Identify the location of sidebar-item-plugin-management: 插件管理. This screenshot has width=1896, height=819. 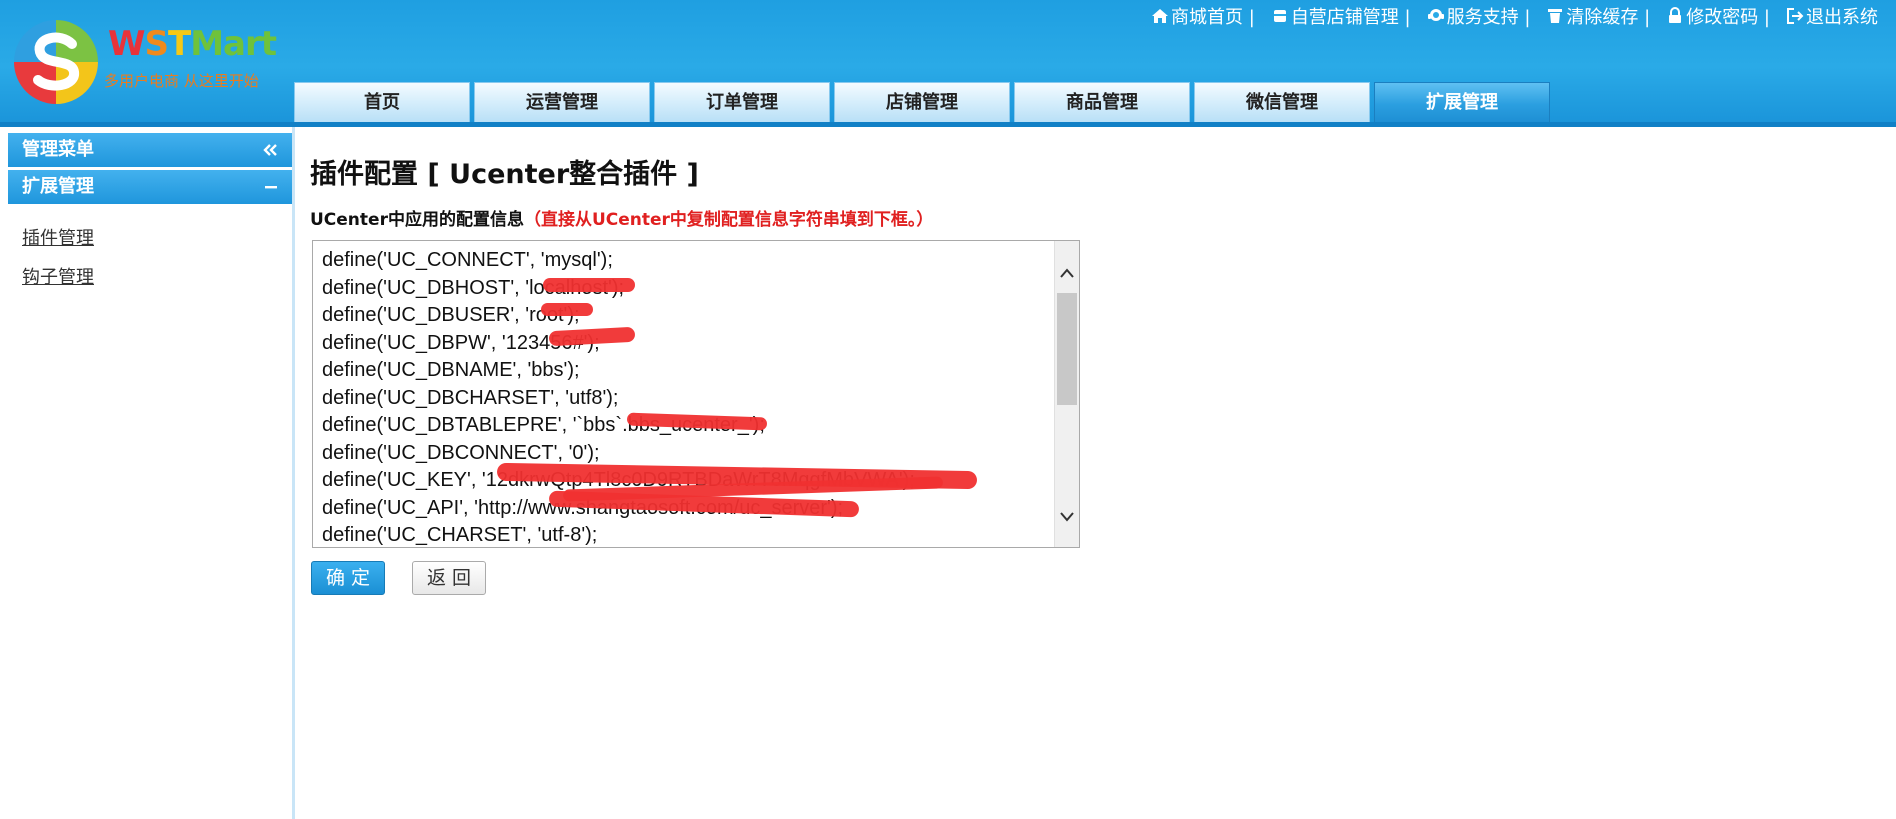
(58, 237).